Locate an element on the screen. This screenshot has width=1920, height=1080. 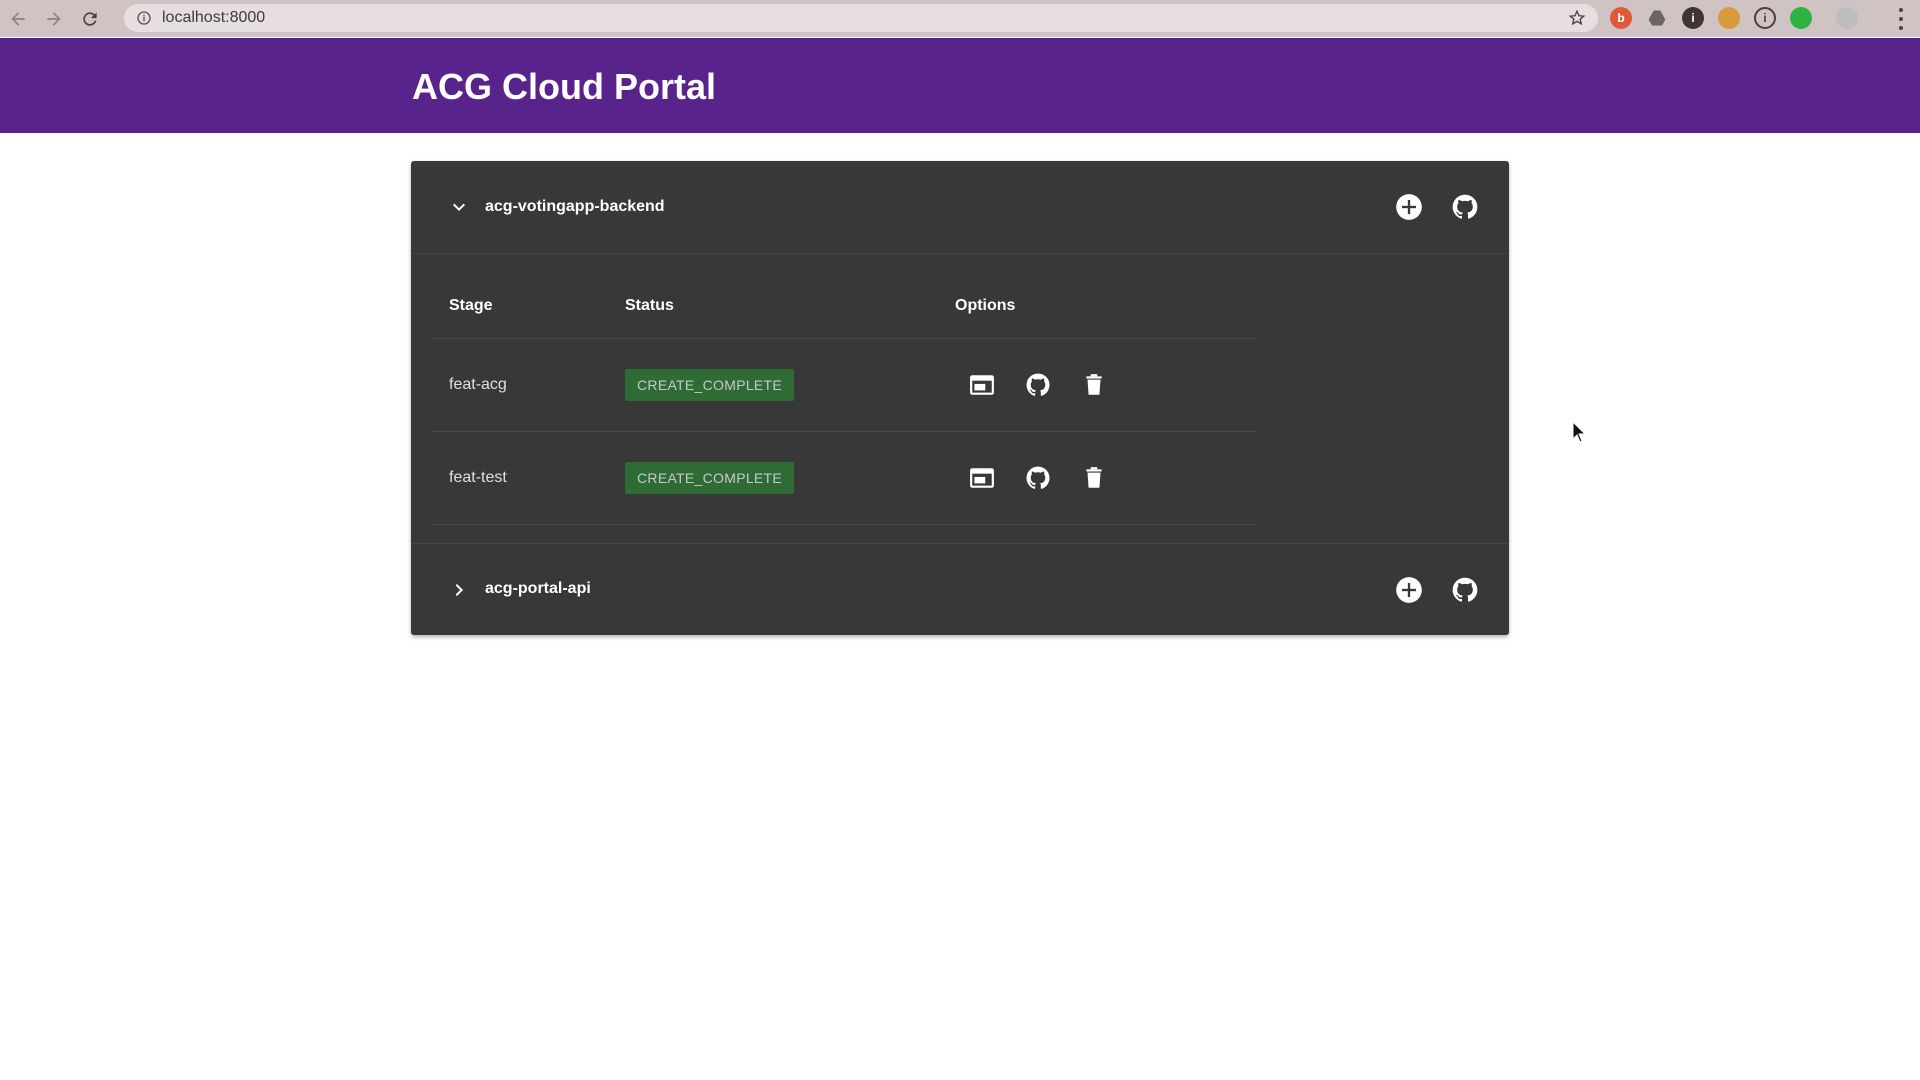
reload-icon is located at coordinates (90, 18).